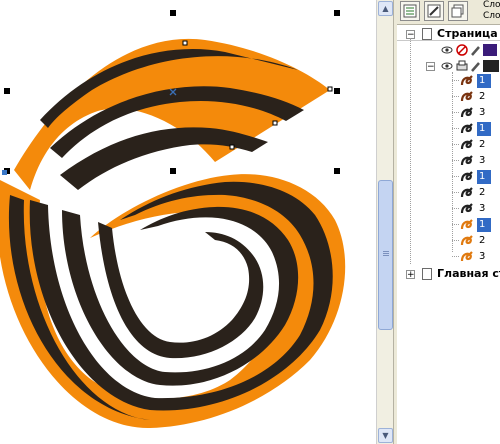 Image resolution: width=500 pixels, height=444 pixels. What do you see at coordinates (430, 67) in the screenshot?
I see `collapse-layer-icon: −` at bounding box center [430, 67].